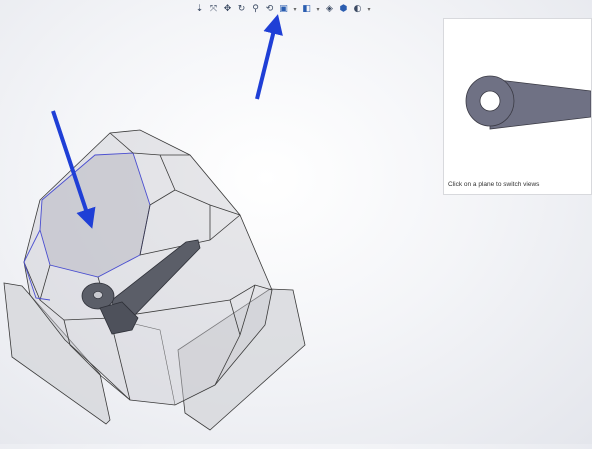 The height and width of the screenshot is (449, 592). What do you see at coordinates (357, 9) in the screenshot?
I see `apply-scene-icon: ◐` at bounding box center [357, 9].